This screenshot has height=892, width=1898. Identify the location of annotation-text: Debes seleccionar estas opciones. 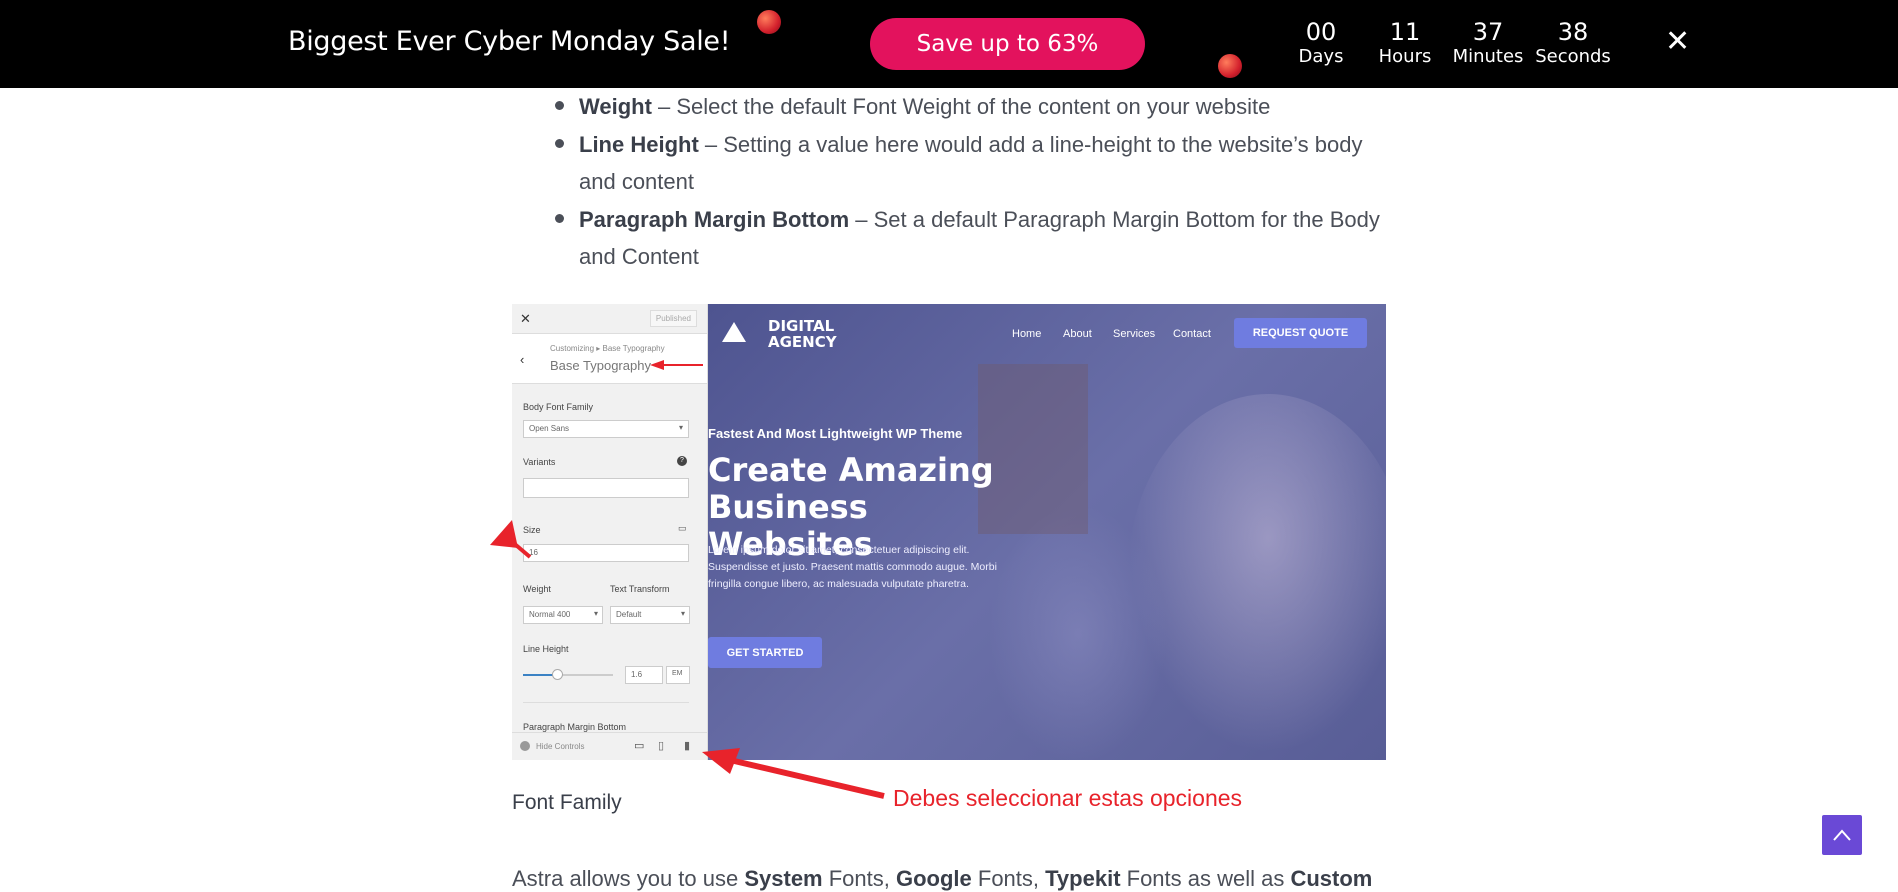
(1068, 798).